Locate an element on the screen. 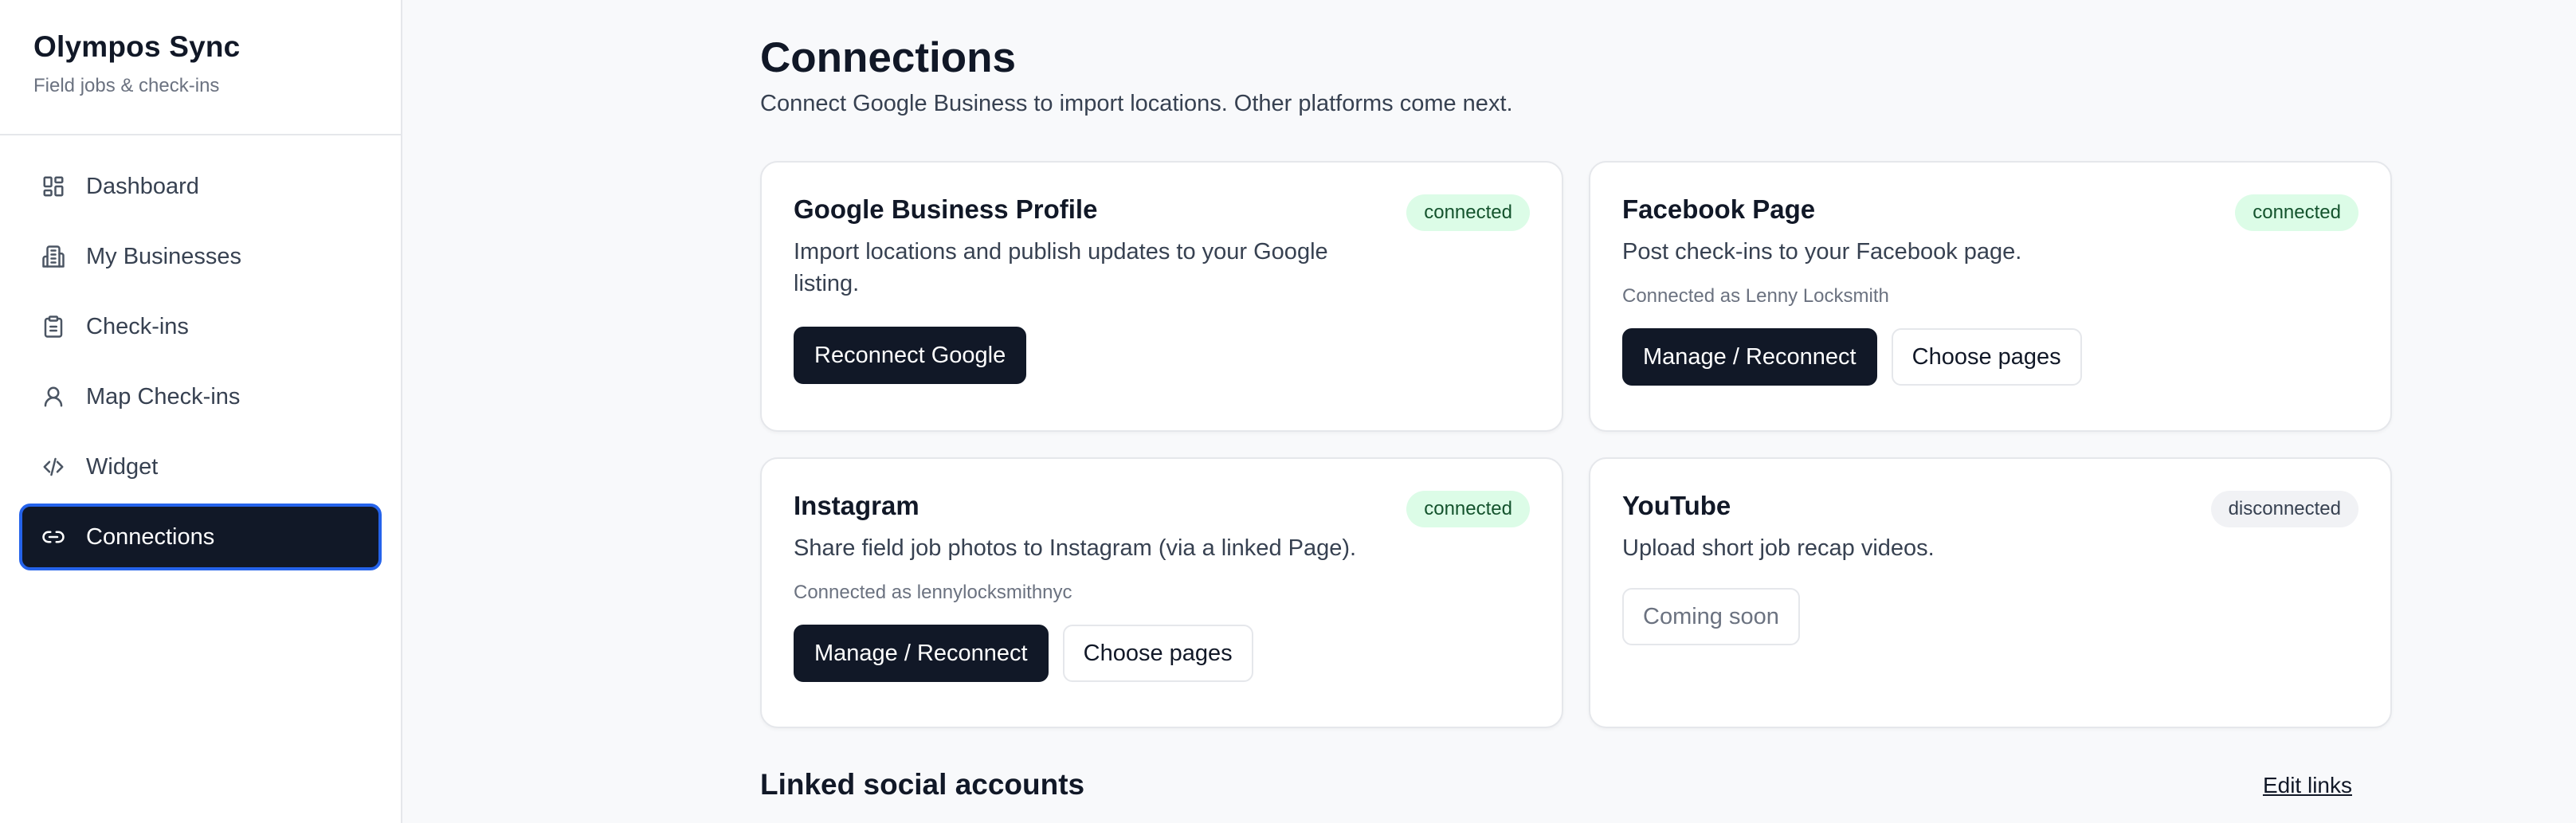  page-title: Connections is located at coordinates (888, 57).